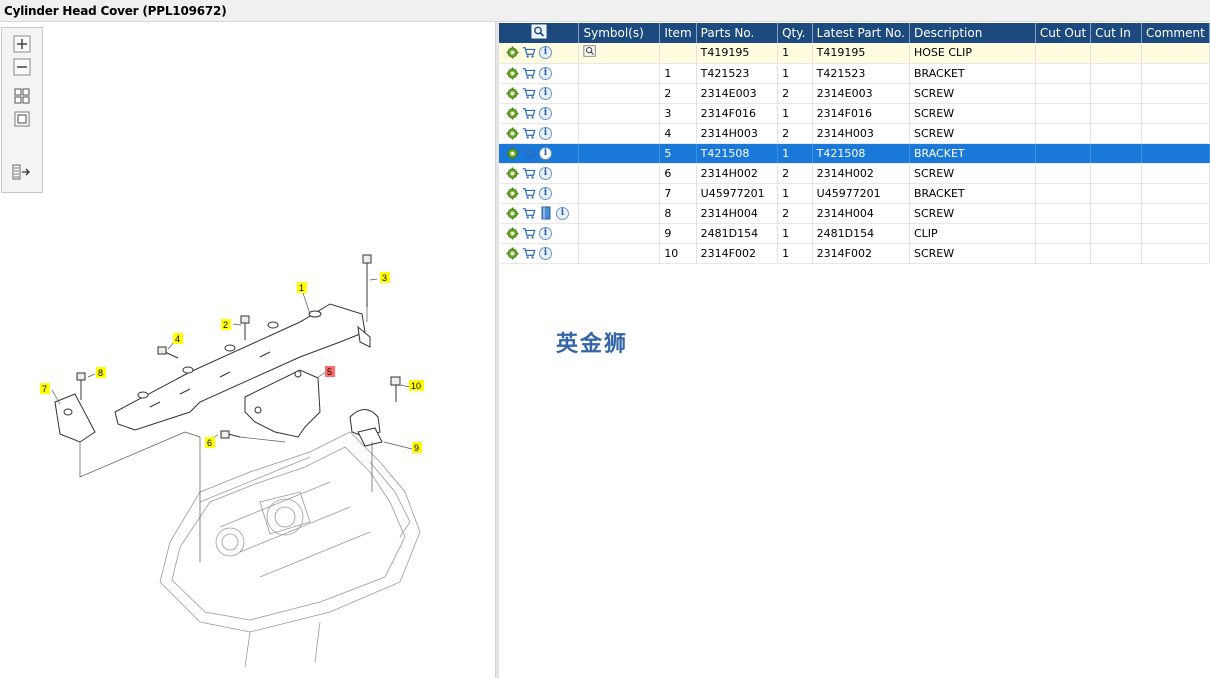  I want to click on callout-4: 4, so click(178, 338).